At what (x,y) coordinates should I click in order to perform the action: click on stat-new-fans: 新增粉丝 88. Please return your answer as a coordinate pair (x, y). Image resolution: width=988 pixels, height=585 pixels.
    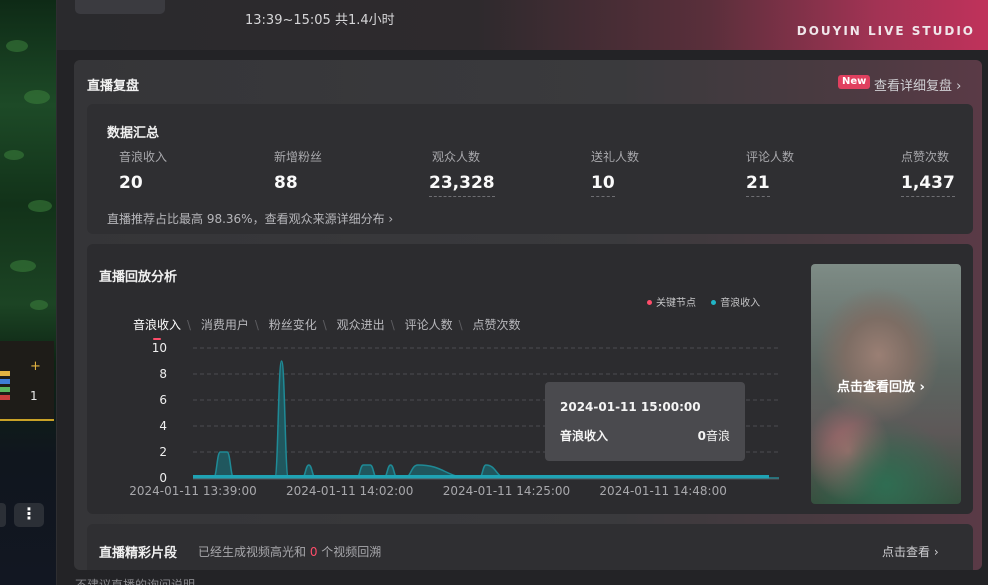
    Looking at the image, I should click on (298, 172).